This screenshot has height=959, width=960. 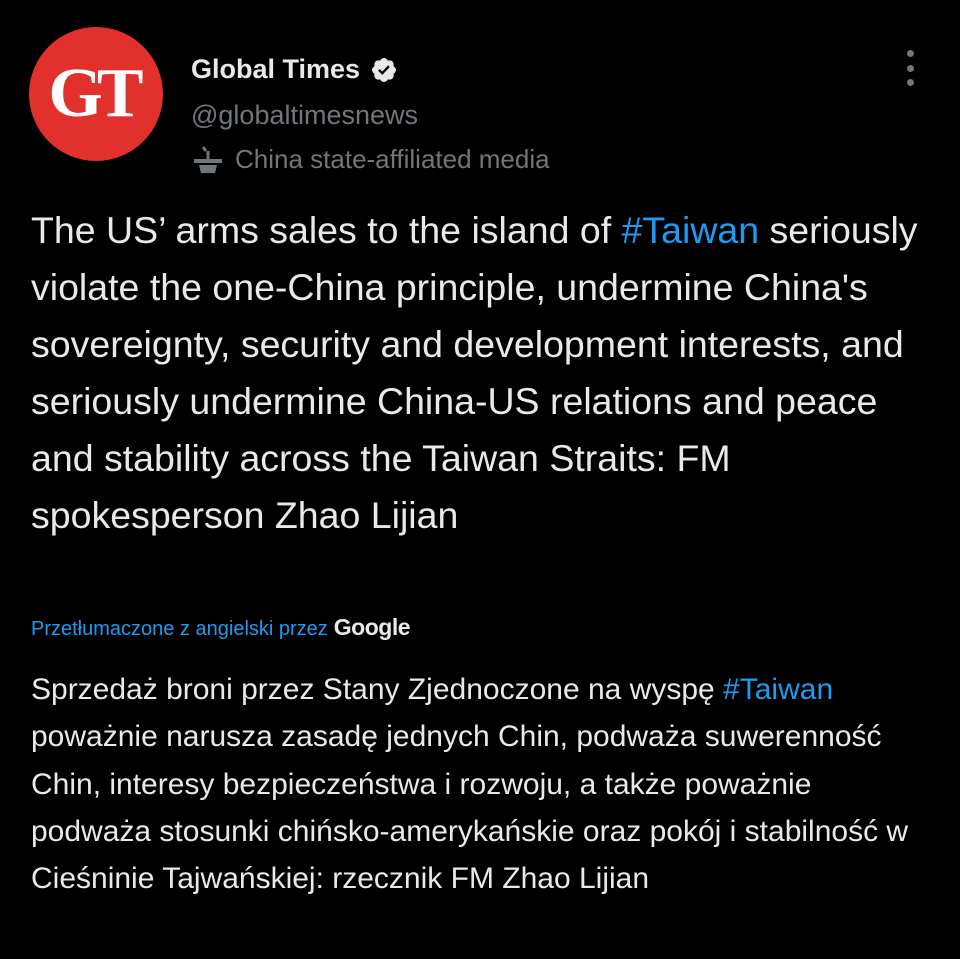 What do you see at coordinates (392, 158) in the screenshot?
I see `state-media-label-text: China state-affiliated media` at bounding box center [392, 158].